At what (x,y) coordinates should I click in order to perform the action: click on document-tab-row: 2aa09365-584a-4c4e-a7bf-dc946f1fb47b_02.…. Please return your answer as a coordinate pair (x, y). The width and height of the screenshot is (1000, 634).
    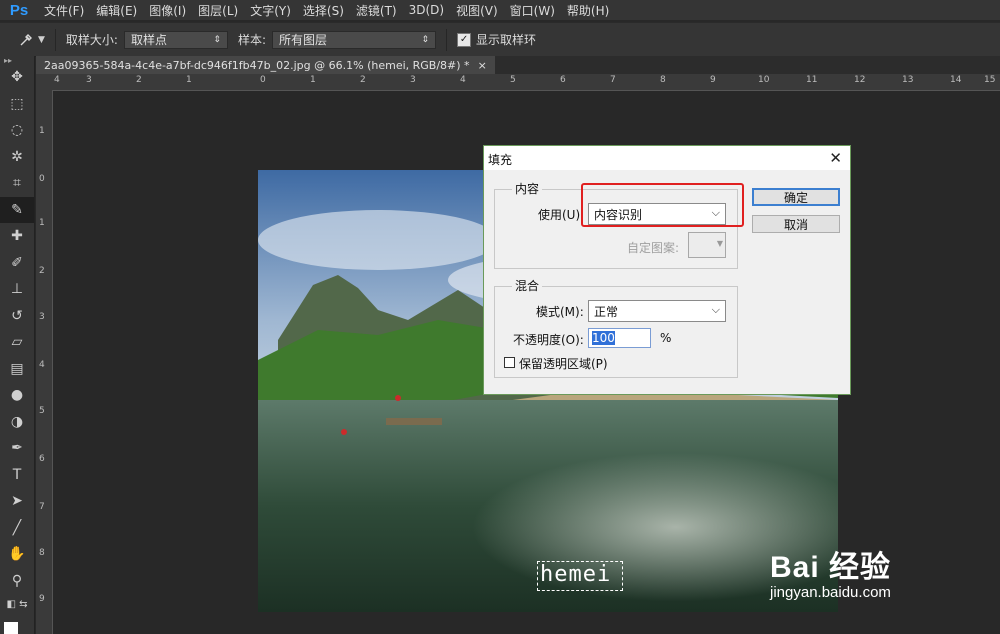
    Looking at the image, I should click on (518, 65).